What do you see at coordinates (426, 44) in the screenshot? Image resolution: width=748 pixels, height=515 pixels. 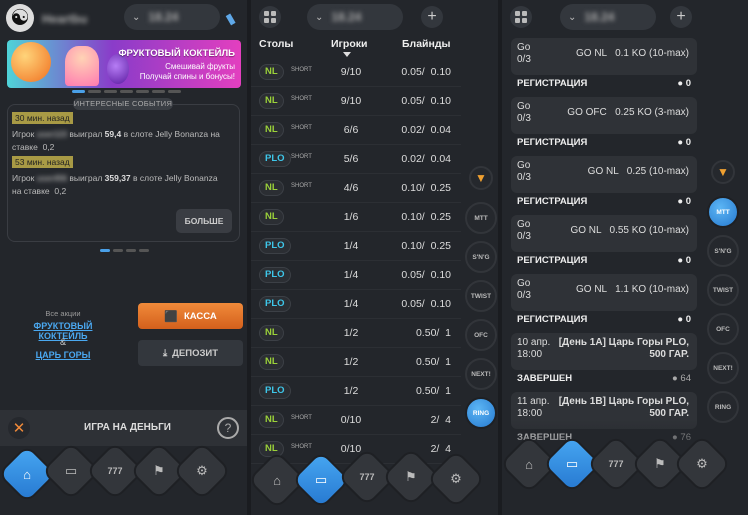 I see `col-blinds: Блайнды` at bounding box center [426, 44].